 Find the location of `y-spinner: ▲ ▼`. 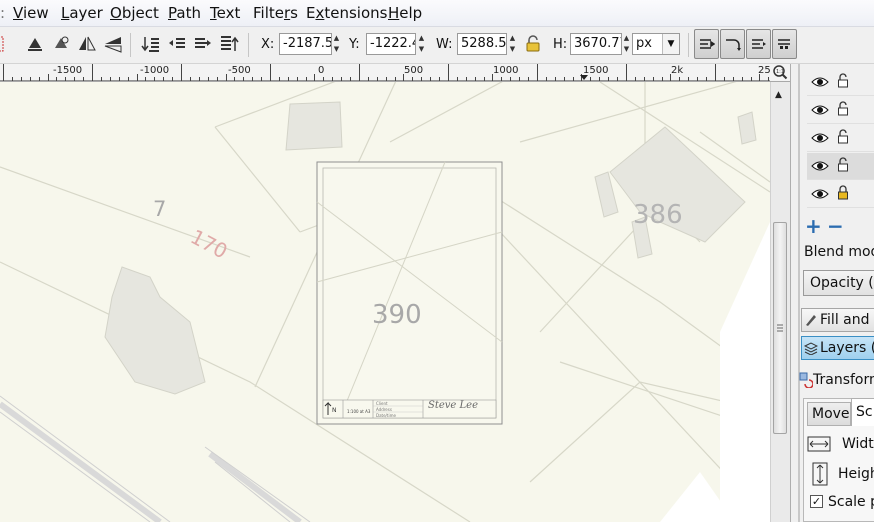

y-spinner: ▲ ▼ is located at coordinates (421, 44).